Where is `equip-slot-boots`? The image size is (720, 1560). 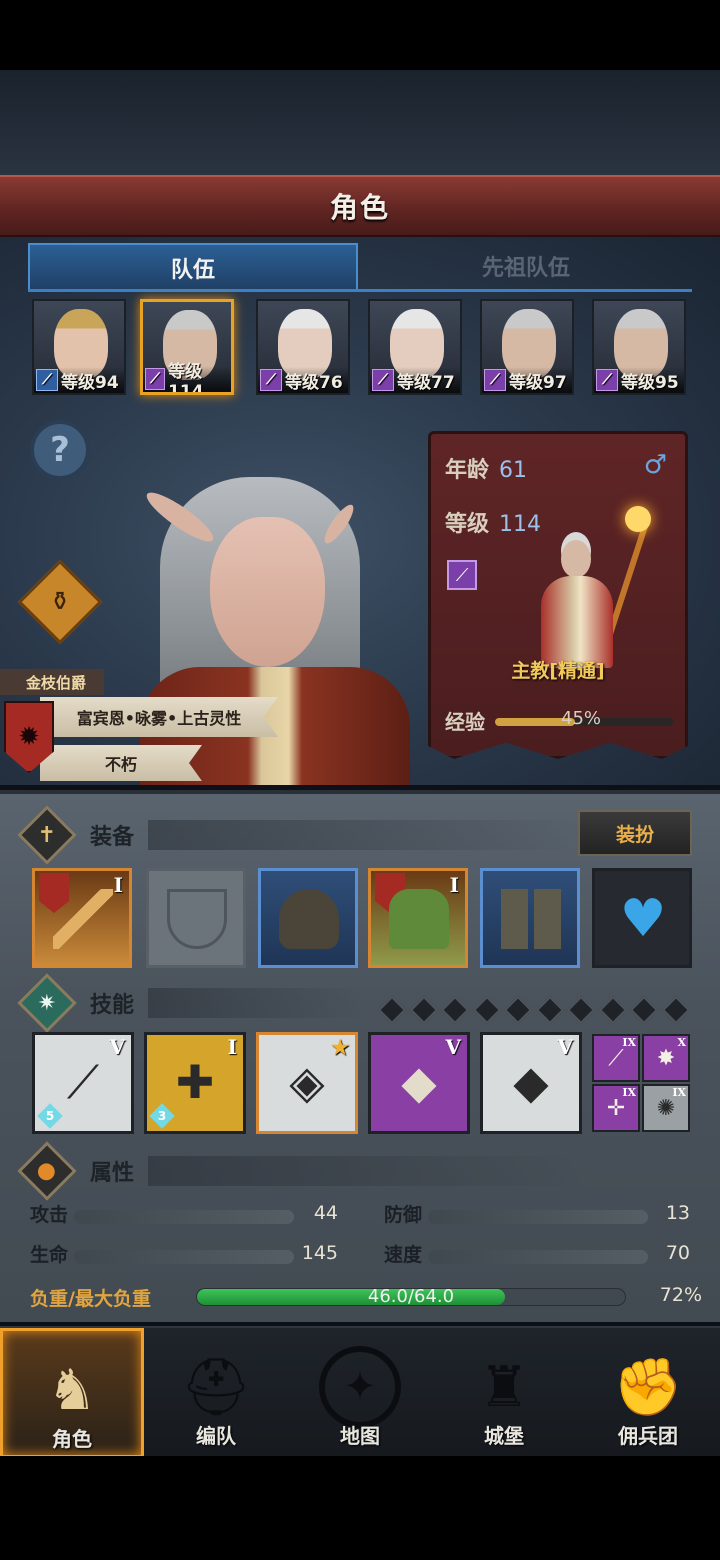
equip-slot-boots is located at coordinates (530, 918).